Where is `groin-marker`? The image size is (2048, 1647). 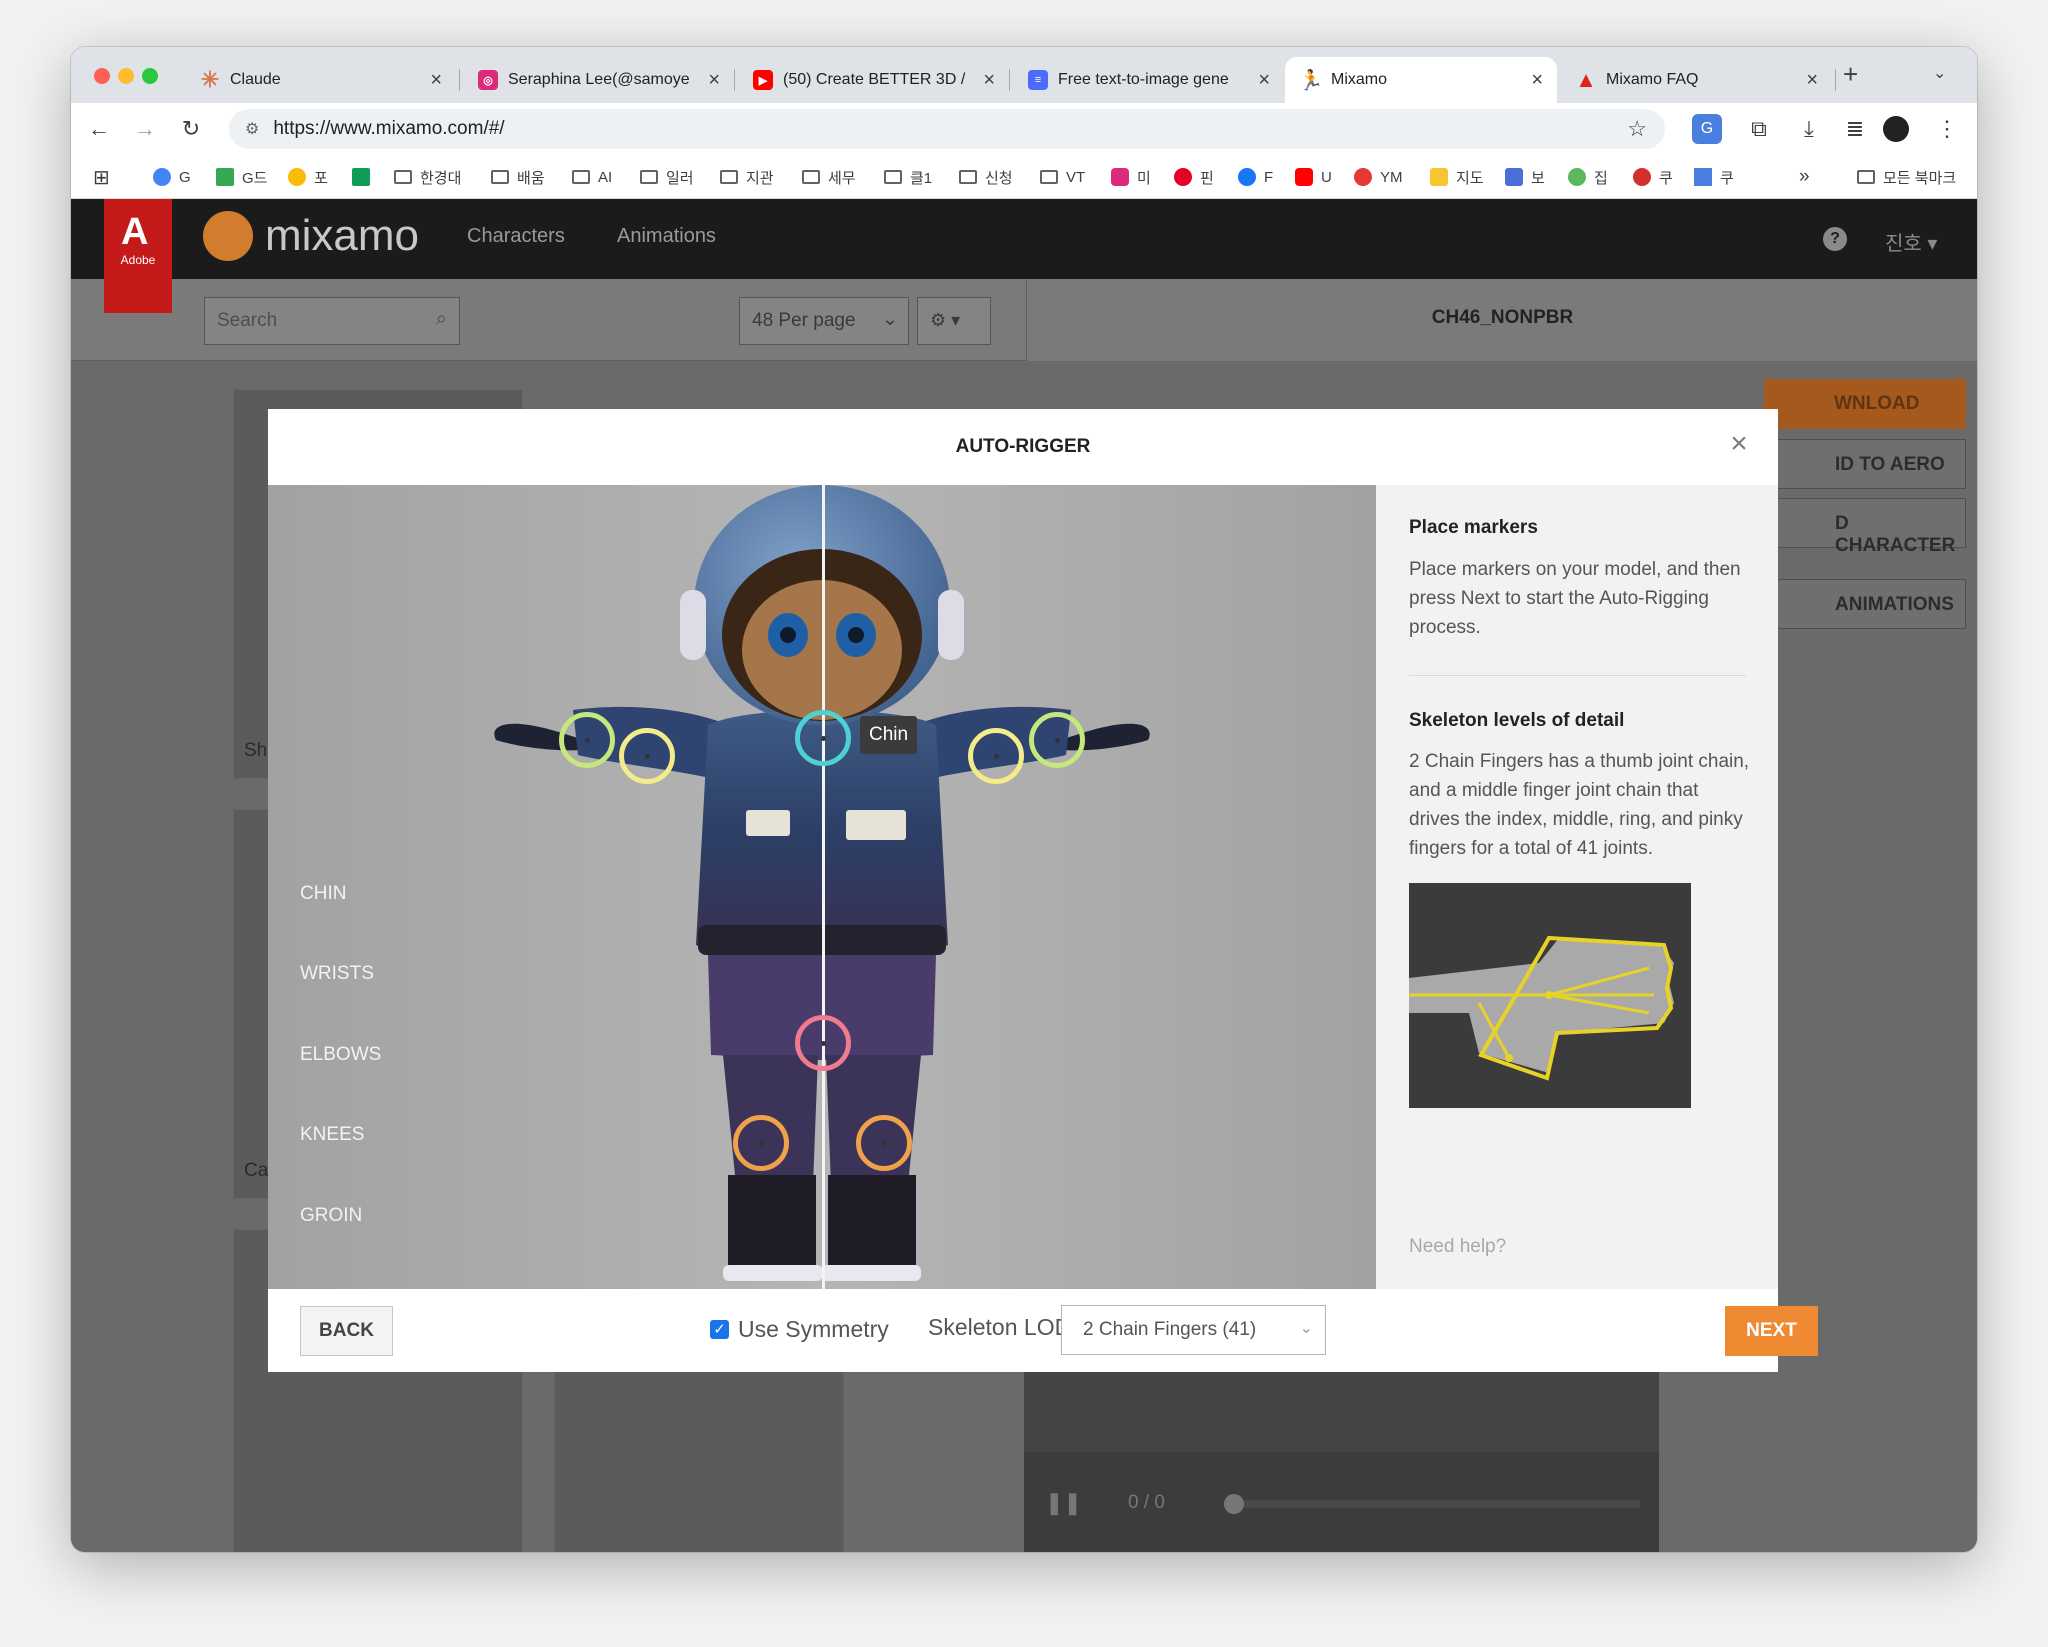
groin-marker is located at coordinates (823, 1043).